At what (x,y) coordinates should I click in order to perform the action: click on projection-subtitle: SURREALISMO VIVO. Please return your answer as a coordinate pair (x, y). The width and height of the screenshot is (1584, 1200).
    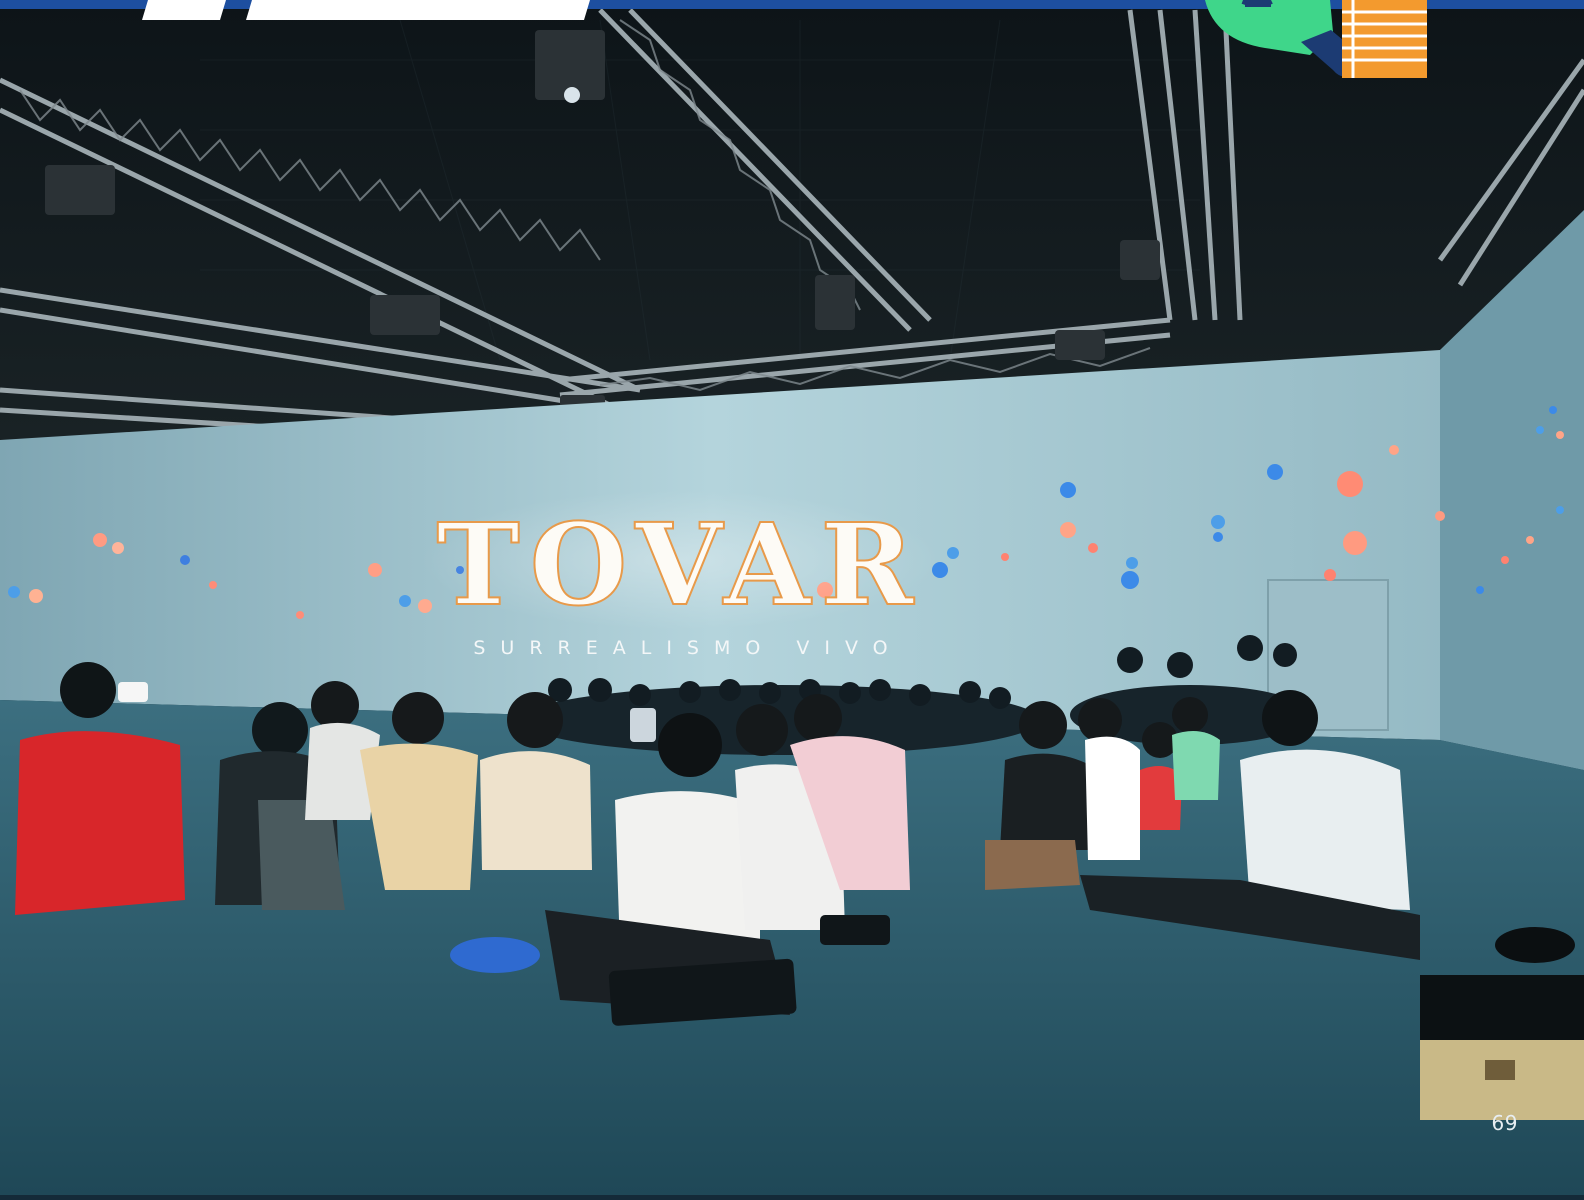
    Looking at the image, I should click on (687, 648).